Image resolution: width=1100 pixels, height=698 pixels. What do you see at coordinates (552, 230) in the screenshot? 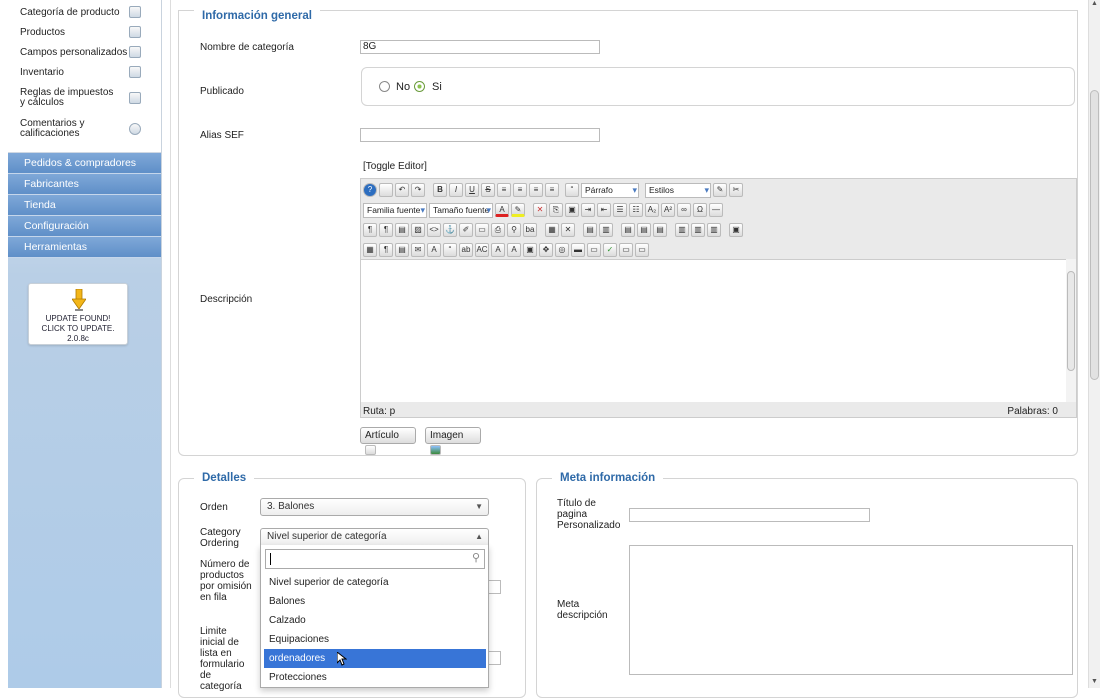
I see `table-icon: ▦` at bounding box center [552, 230].